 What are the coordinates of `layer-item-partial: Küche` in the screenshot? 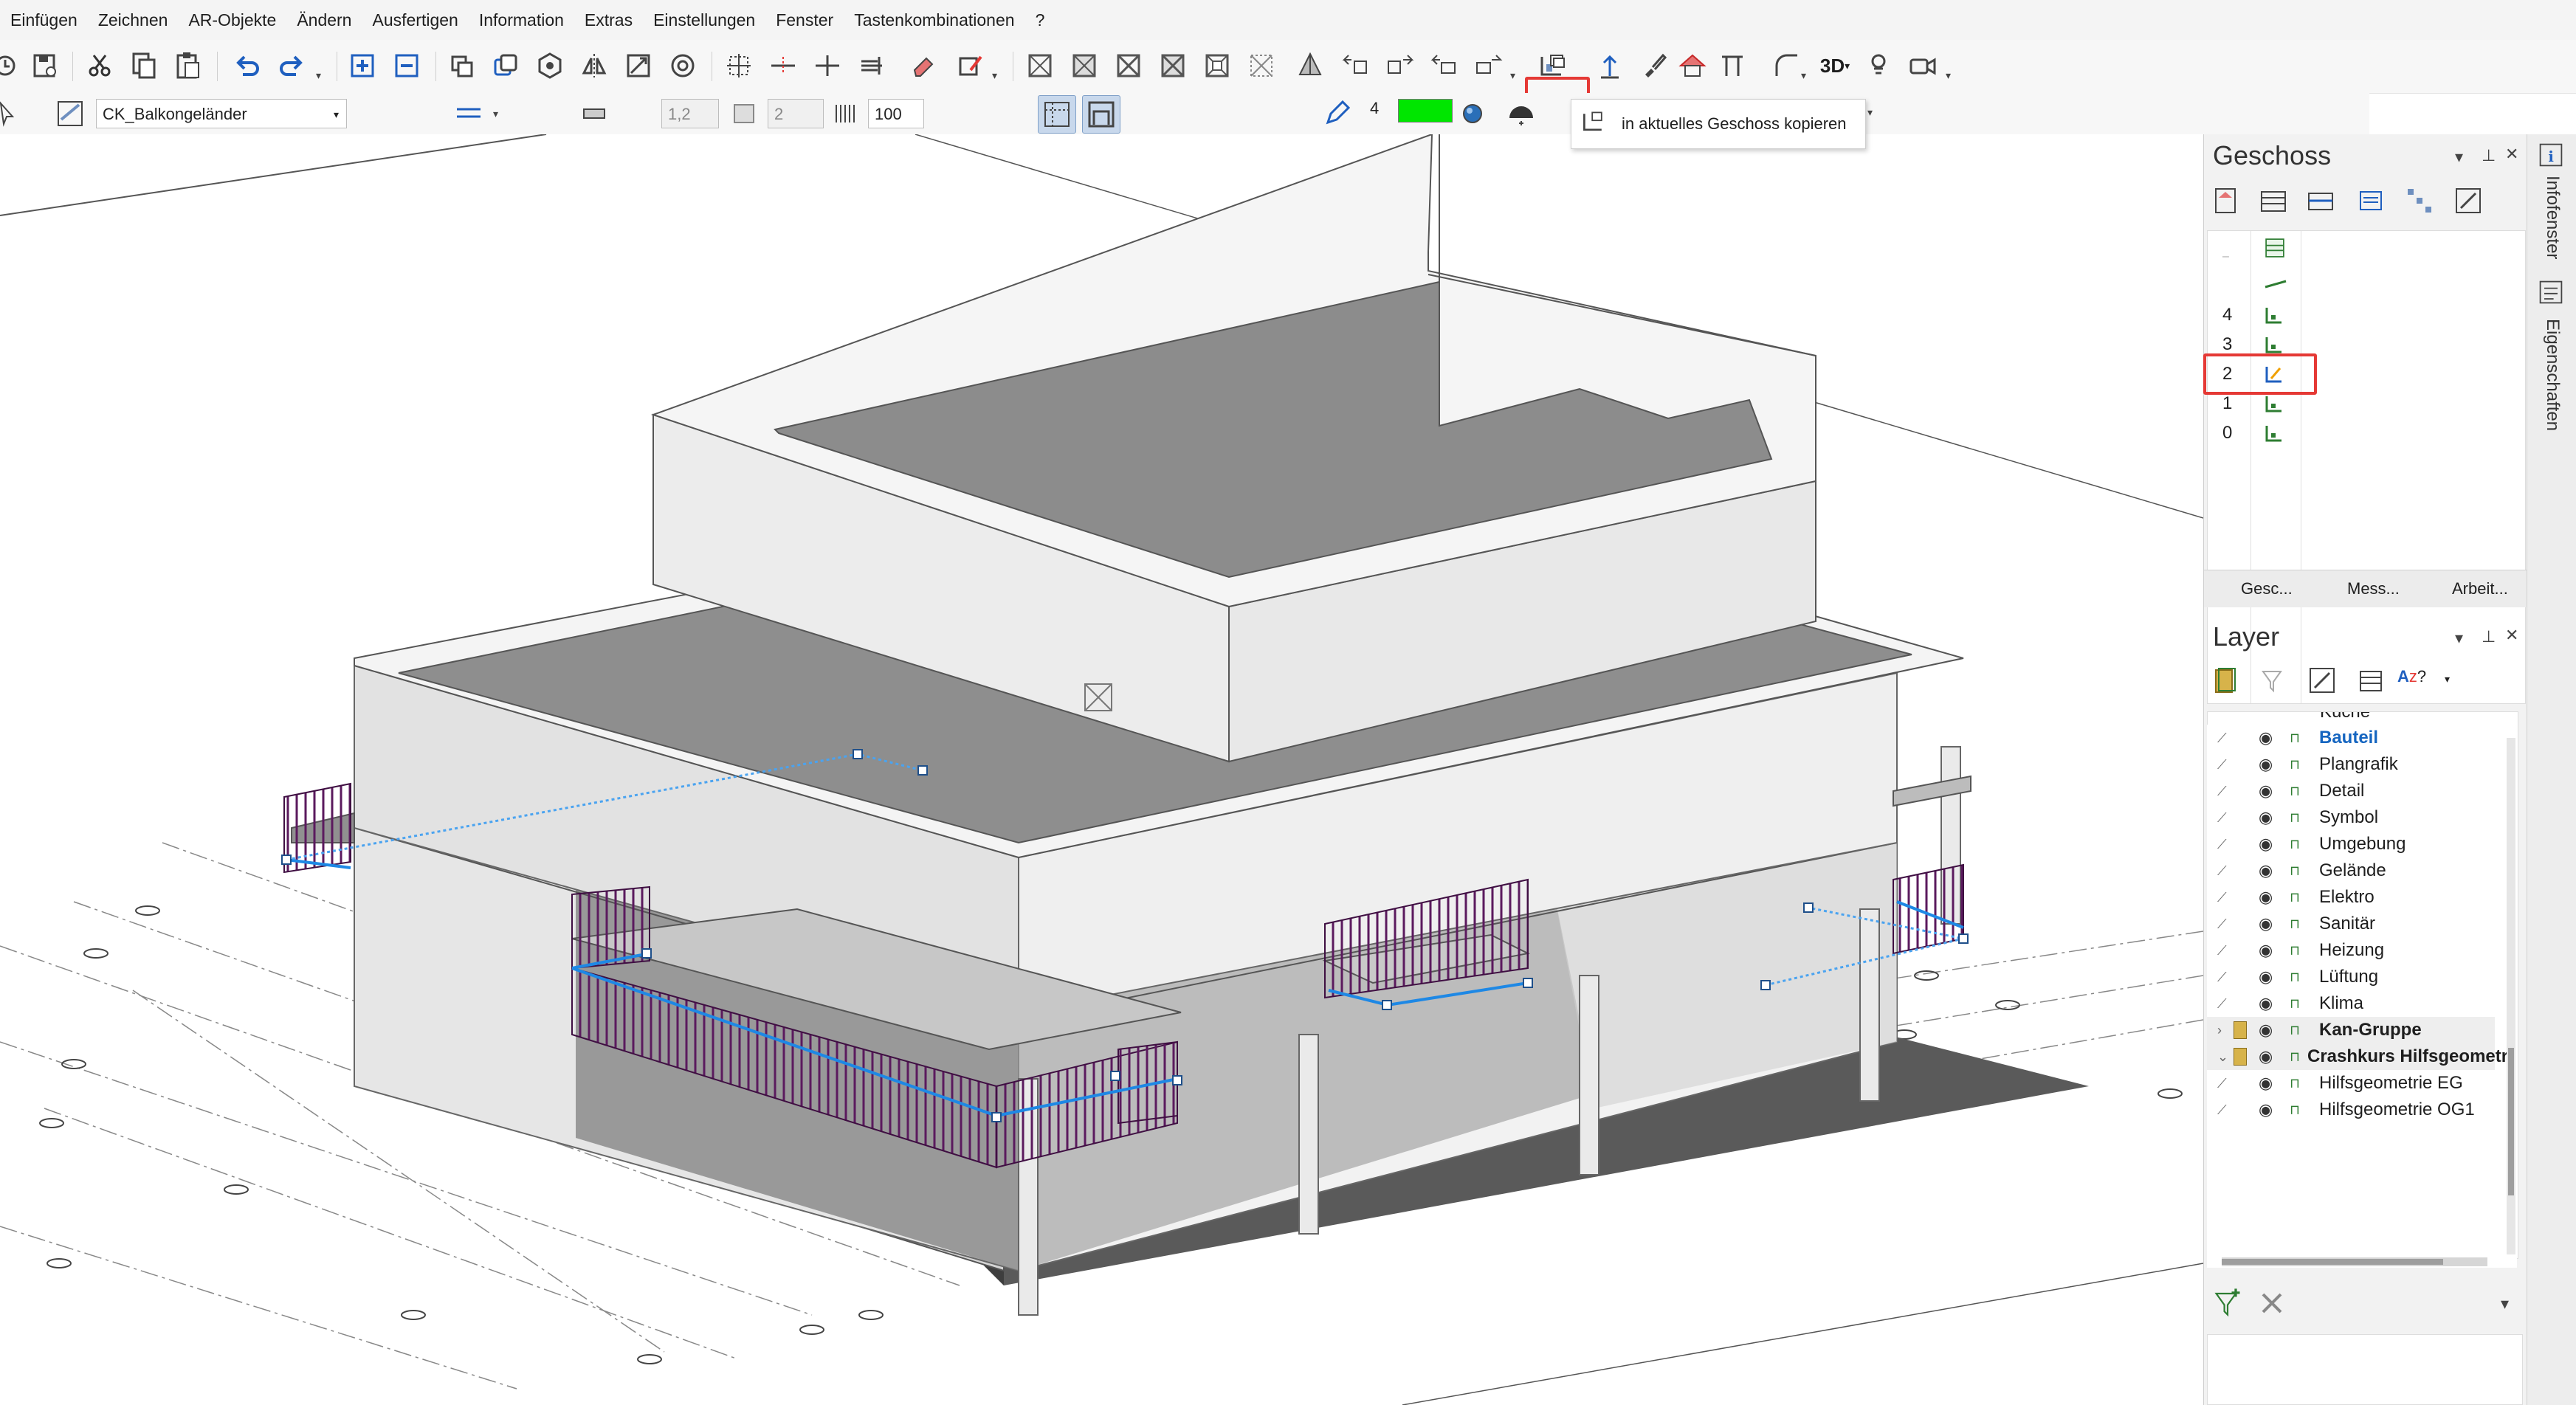 It's located at (2352, 719).